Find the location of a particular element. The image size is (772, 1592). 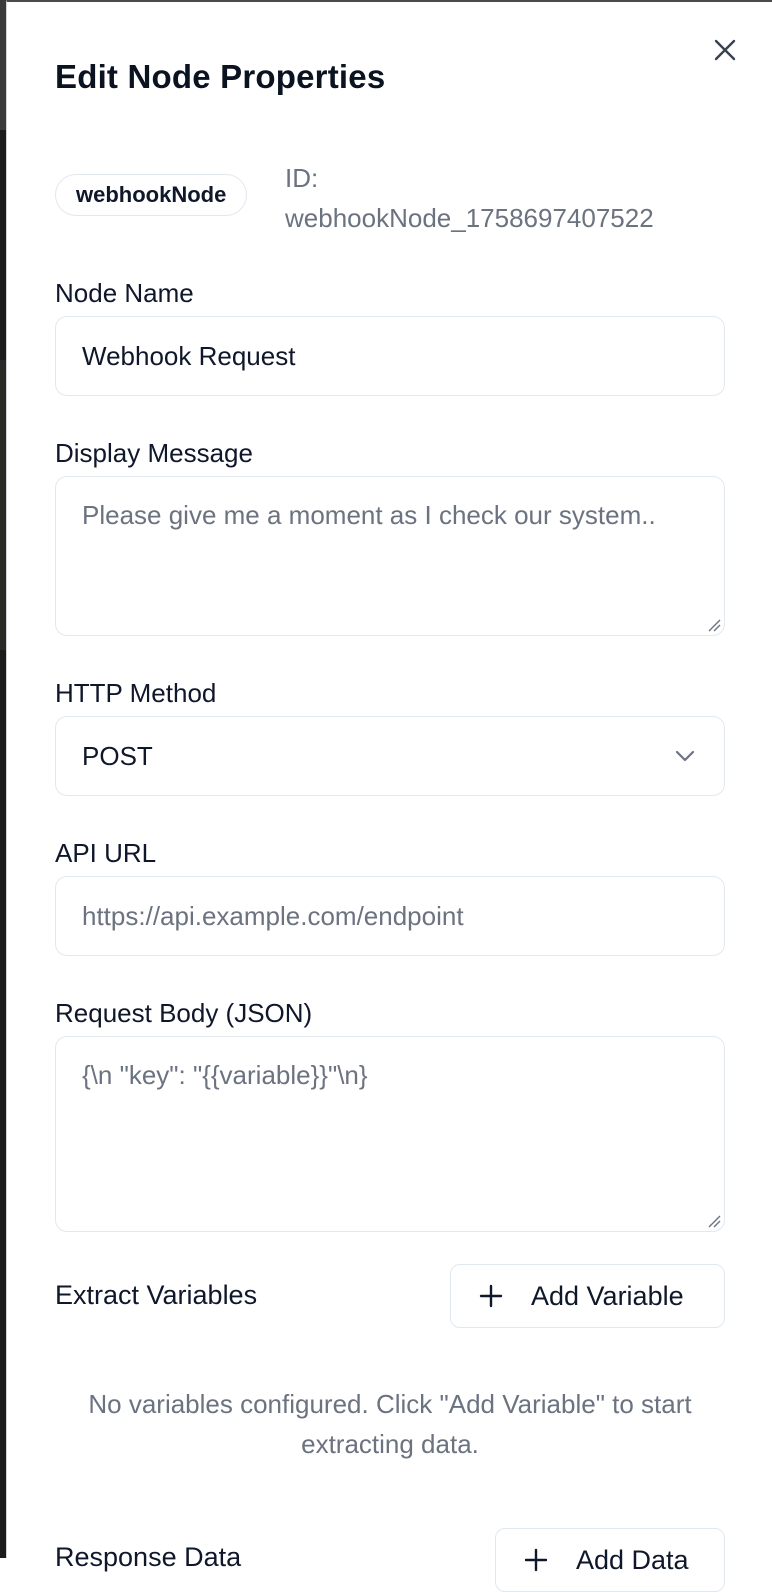

close-icon is located at coordinates (725, 50).